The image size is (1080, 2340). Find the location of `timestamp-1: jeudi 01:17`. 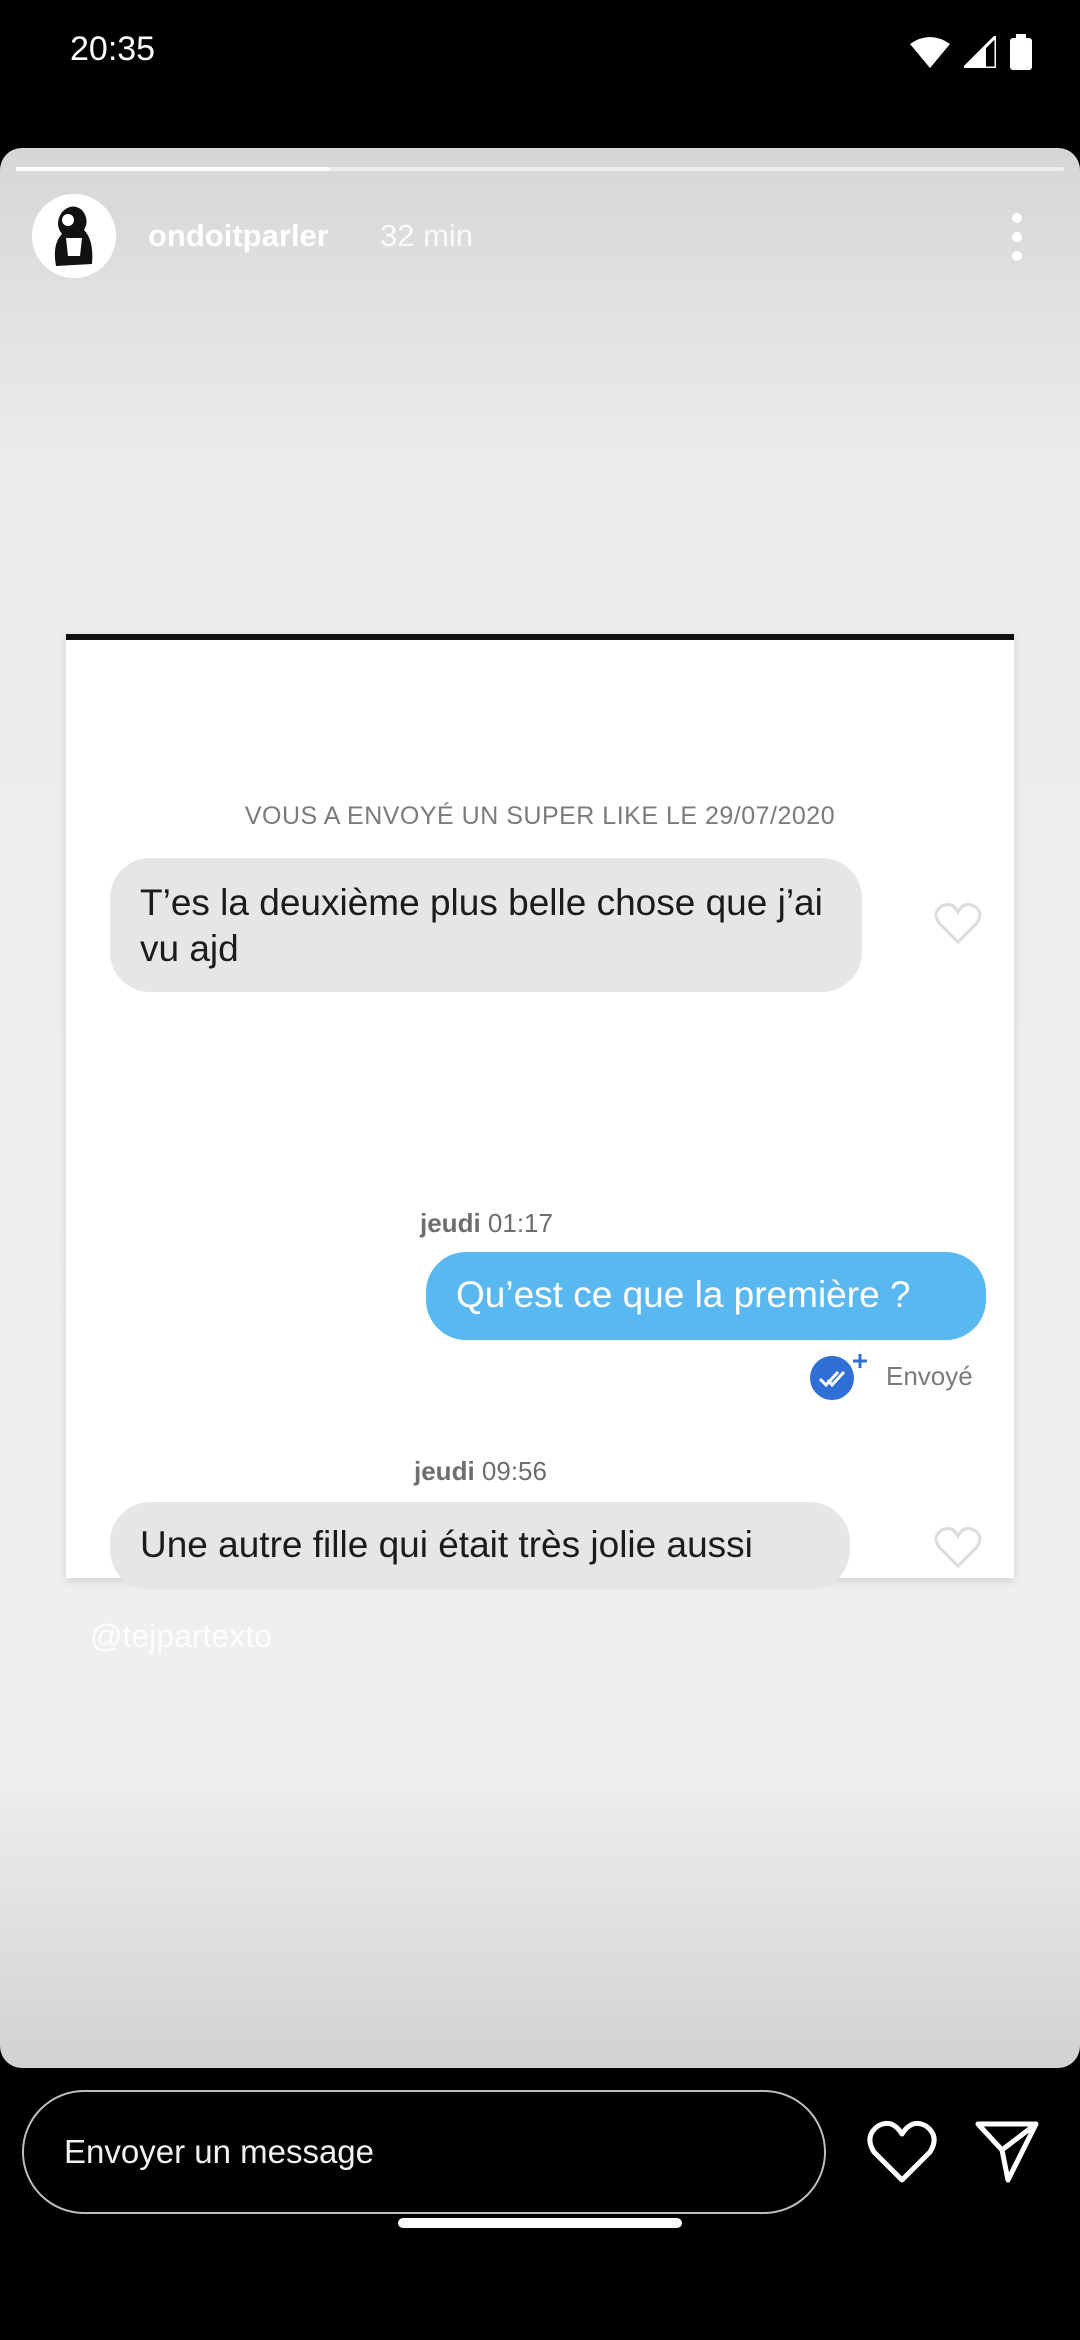

timestamp-1: jeudi 01:17 is located at coordinates (573, 1223).